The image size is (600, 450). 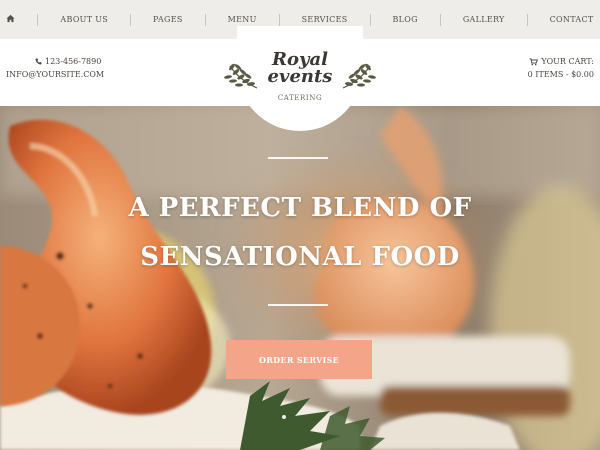 I want to click on site-logo: Royal events CATERING, so click(x=300, y=79).